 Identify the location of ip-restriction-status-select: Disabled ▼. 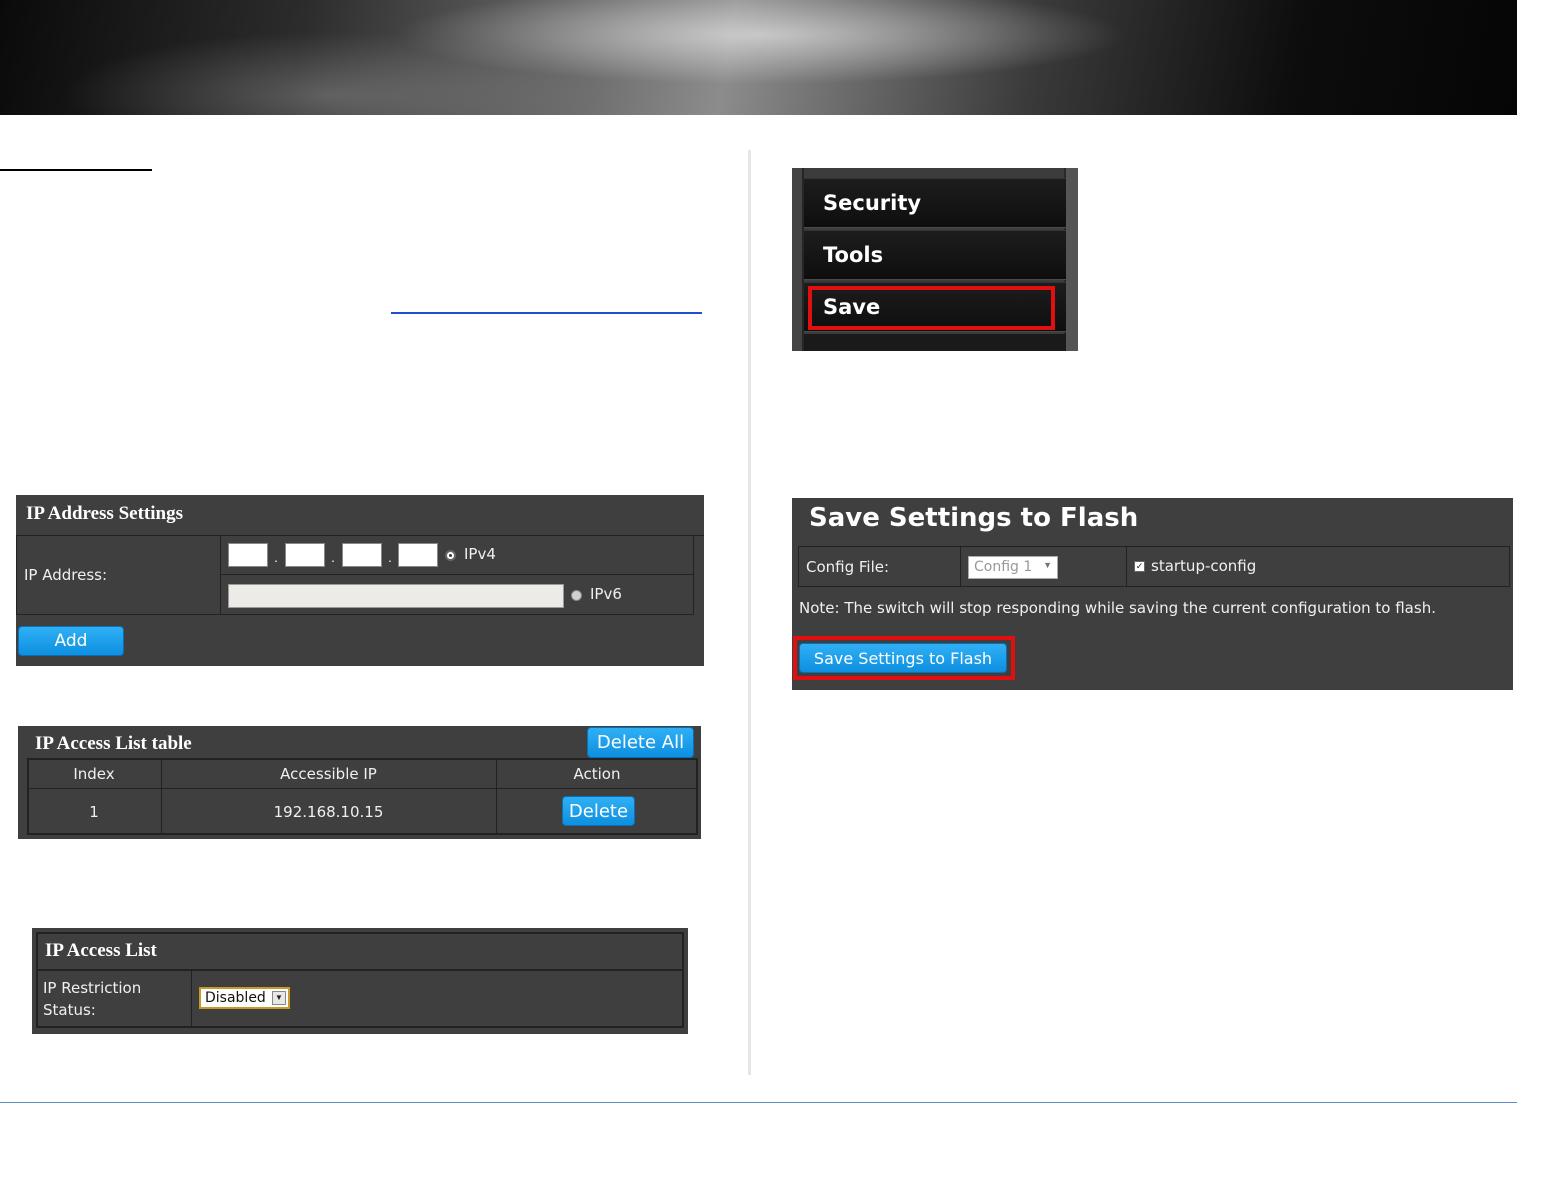
(244, 998).